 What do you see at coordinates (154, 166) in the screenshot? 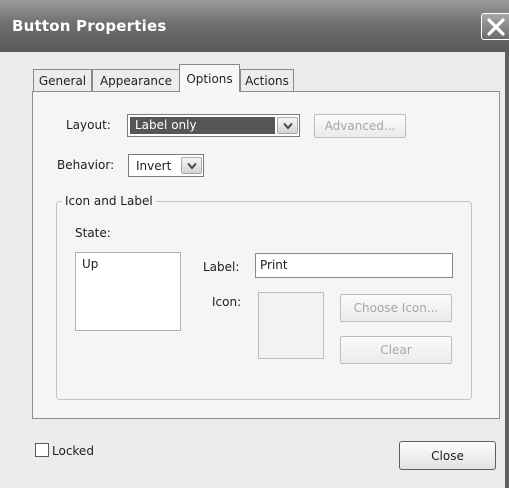
I see `behavior-selected-value: Invert` at bounding box center [154, 166].